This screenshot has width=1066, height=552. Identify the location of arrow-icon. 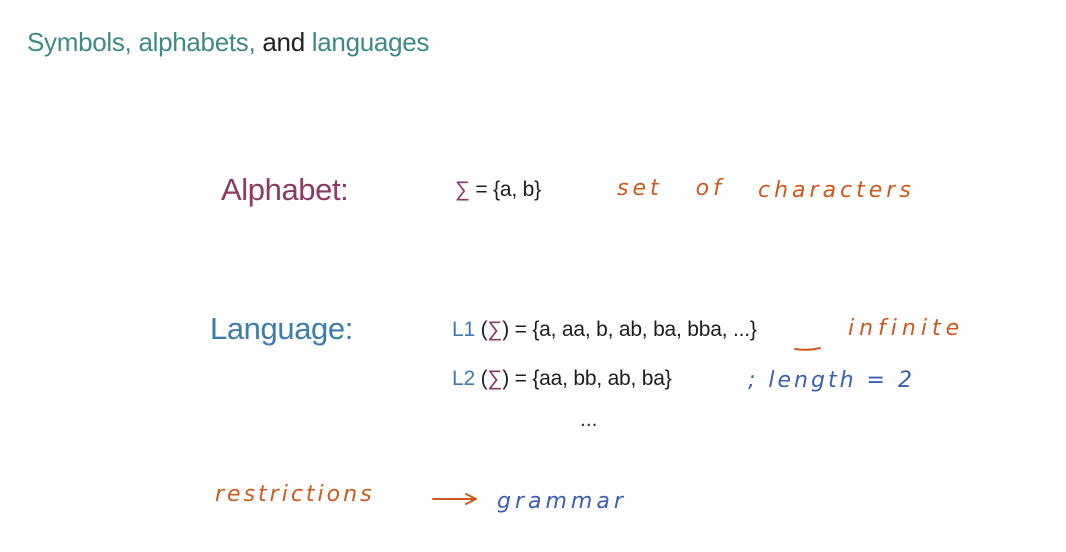
(454, 499).